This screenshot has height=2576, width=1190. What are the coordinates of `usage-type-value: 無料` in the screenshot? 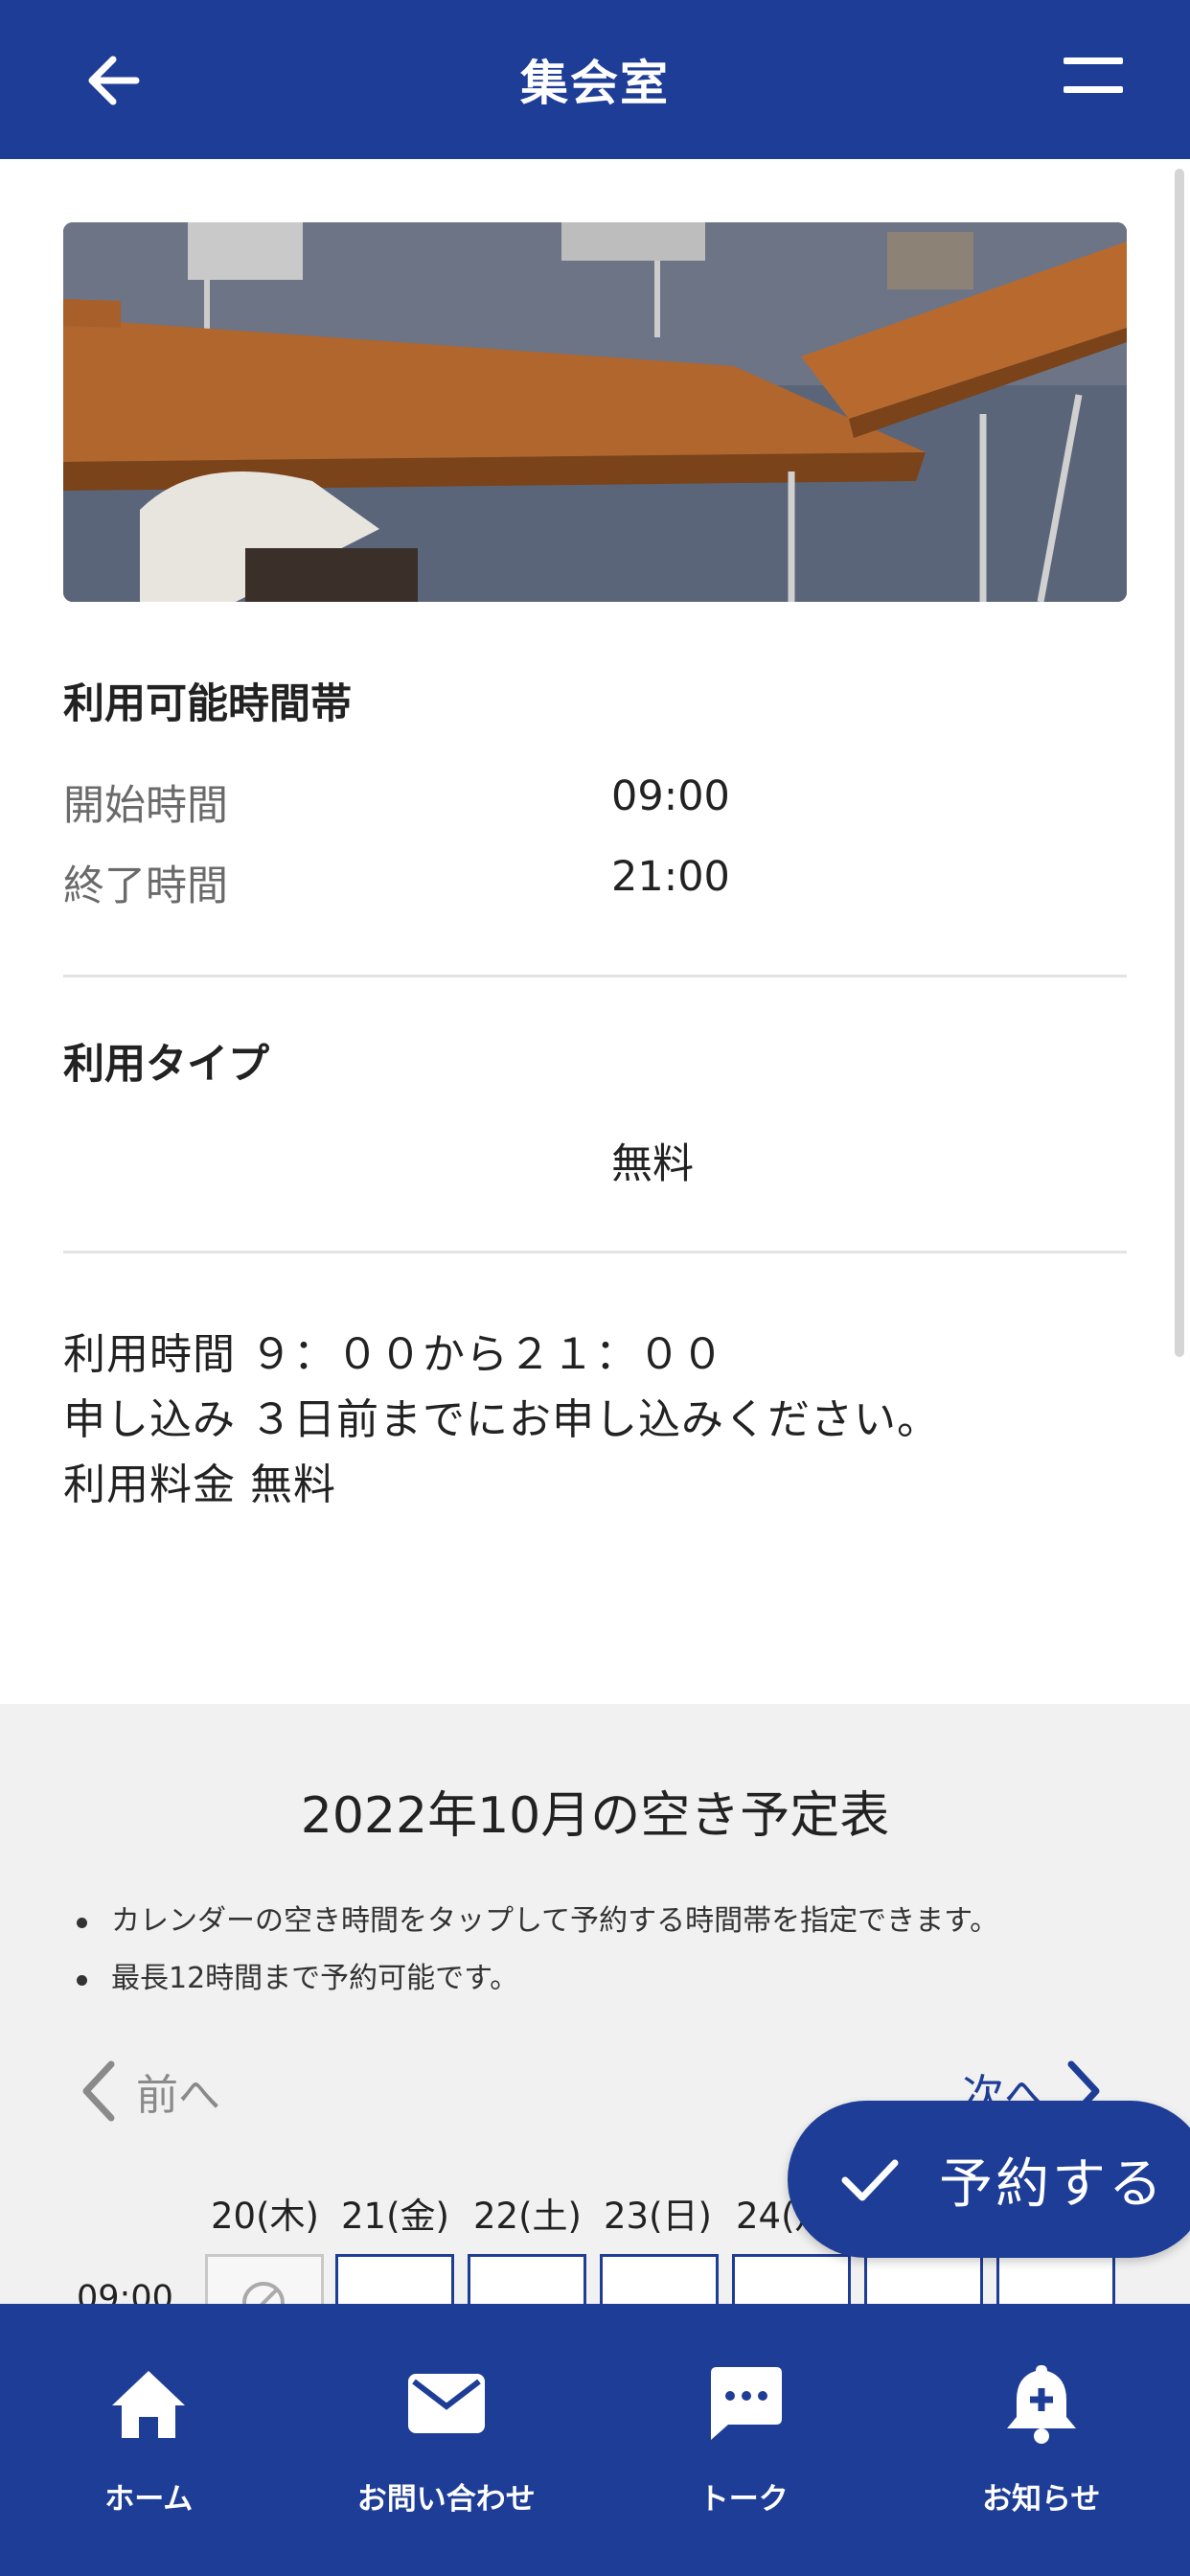 It's located at (653, 1164).